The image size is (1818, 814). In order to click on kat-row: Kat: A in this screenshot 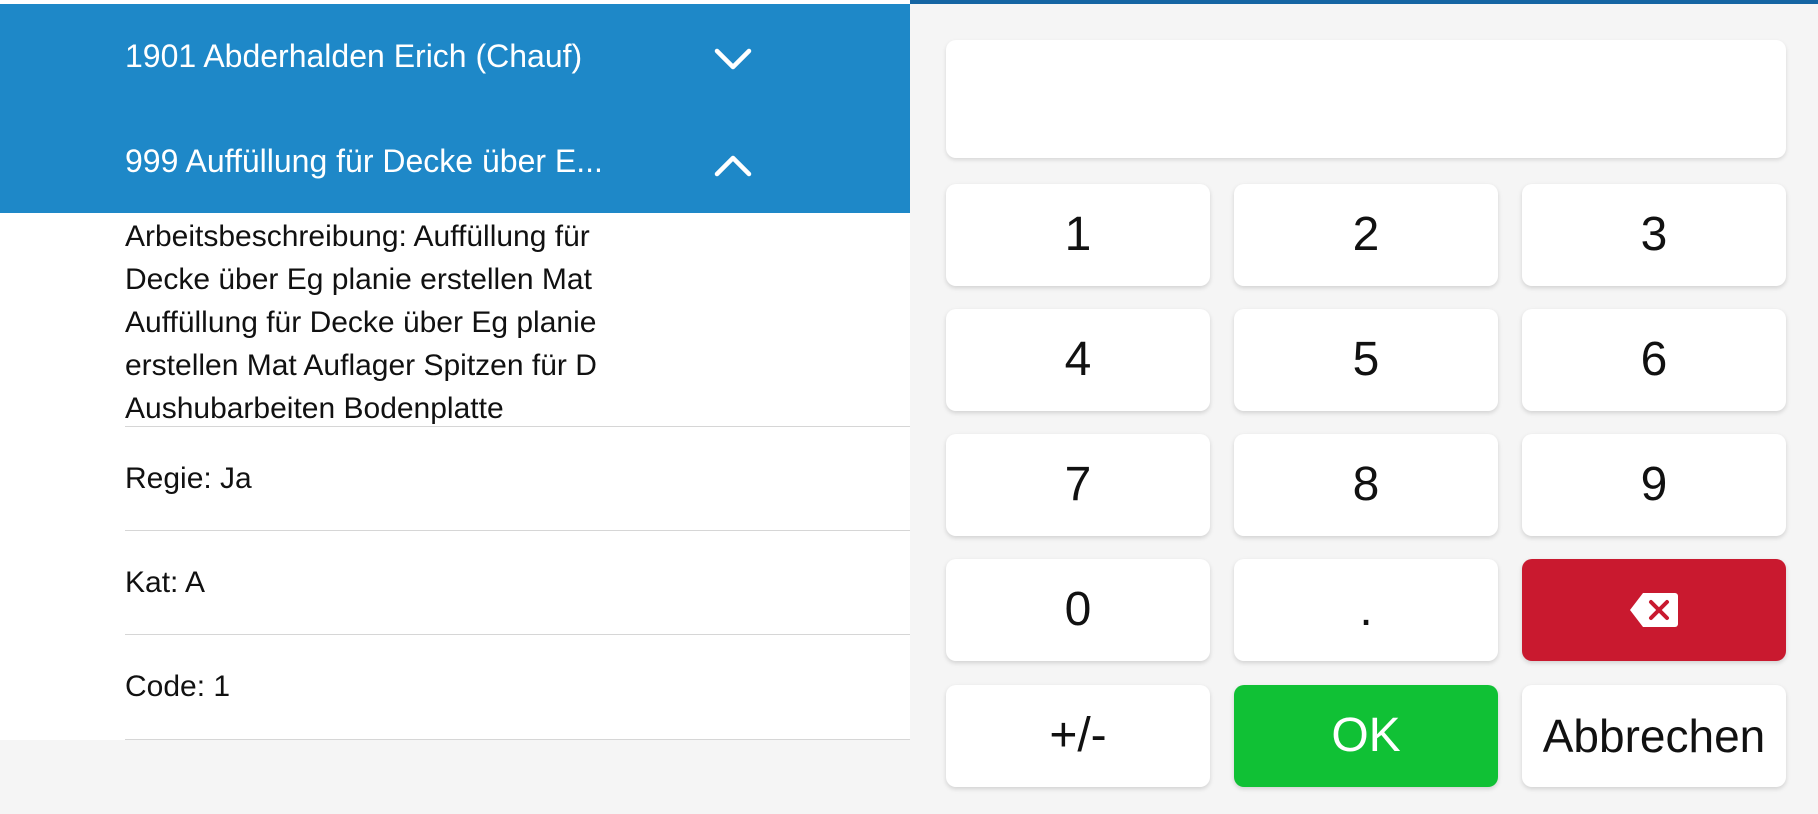, I will do `click(517, 582)`.